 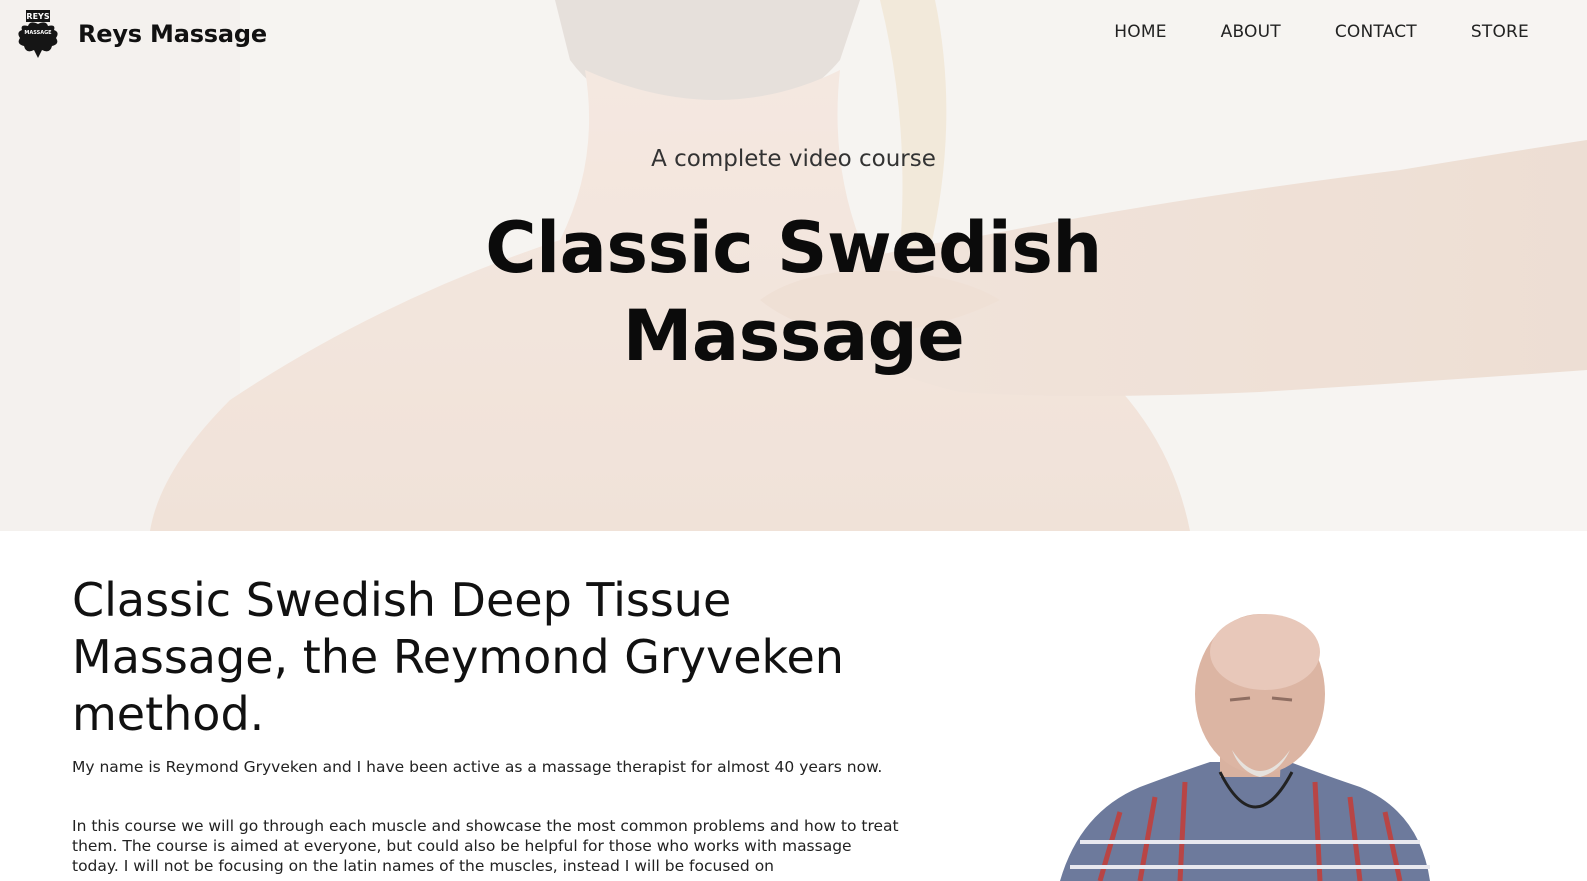 I want to click on nav-store: STORE, so click(x=1500, y=32).